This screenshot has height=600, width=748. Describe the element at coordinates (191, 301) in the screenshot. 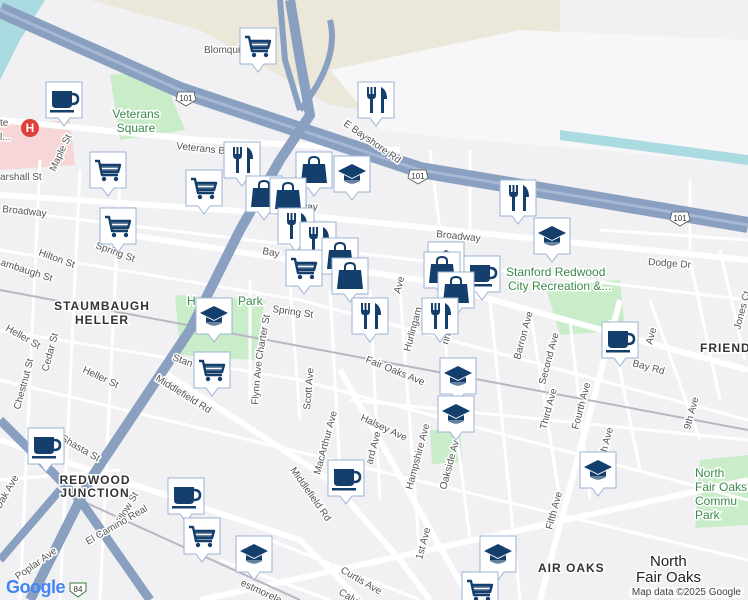

I see `place-hoover-park-h: H` at that location.